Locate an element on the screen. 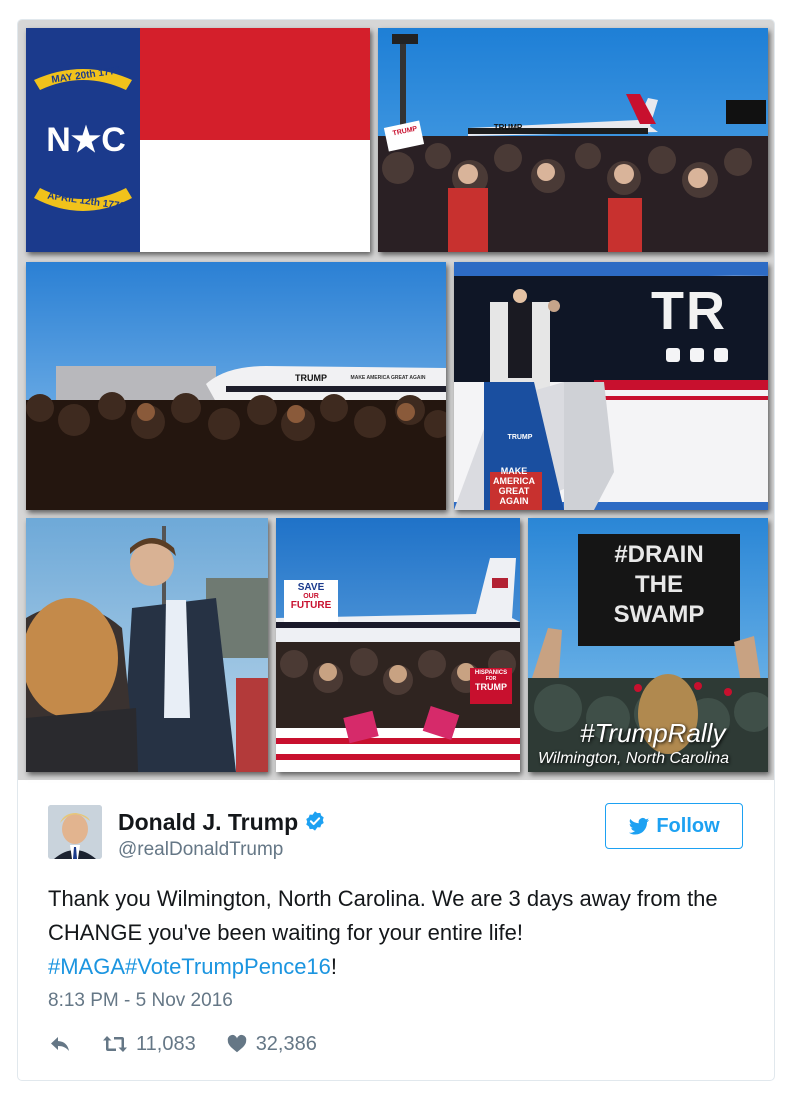  plane2-subtitle: MAKE AMERICA GREAT AGAIN is located at coordinates (388, 378).